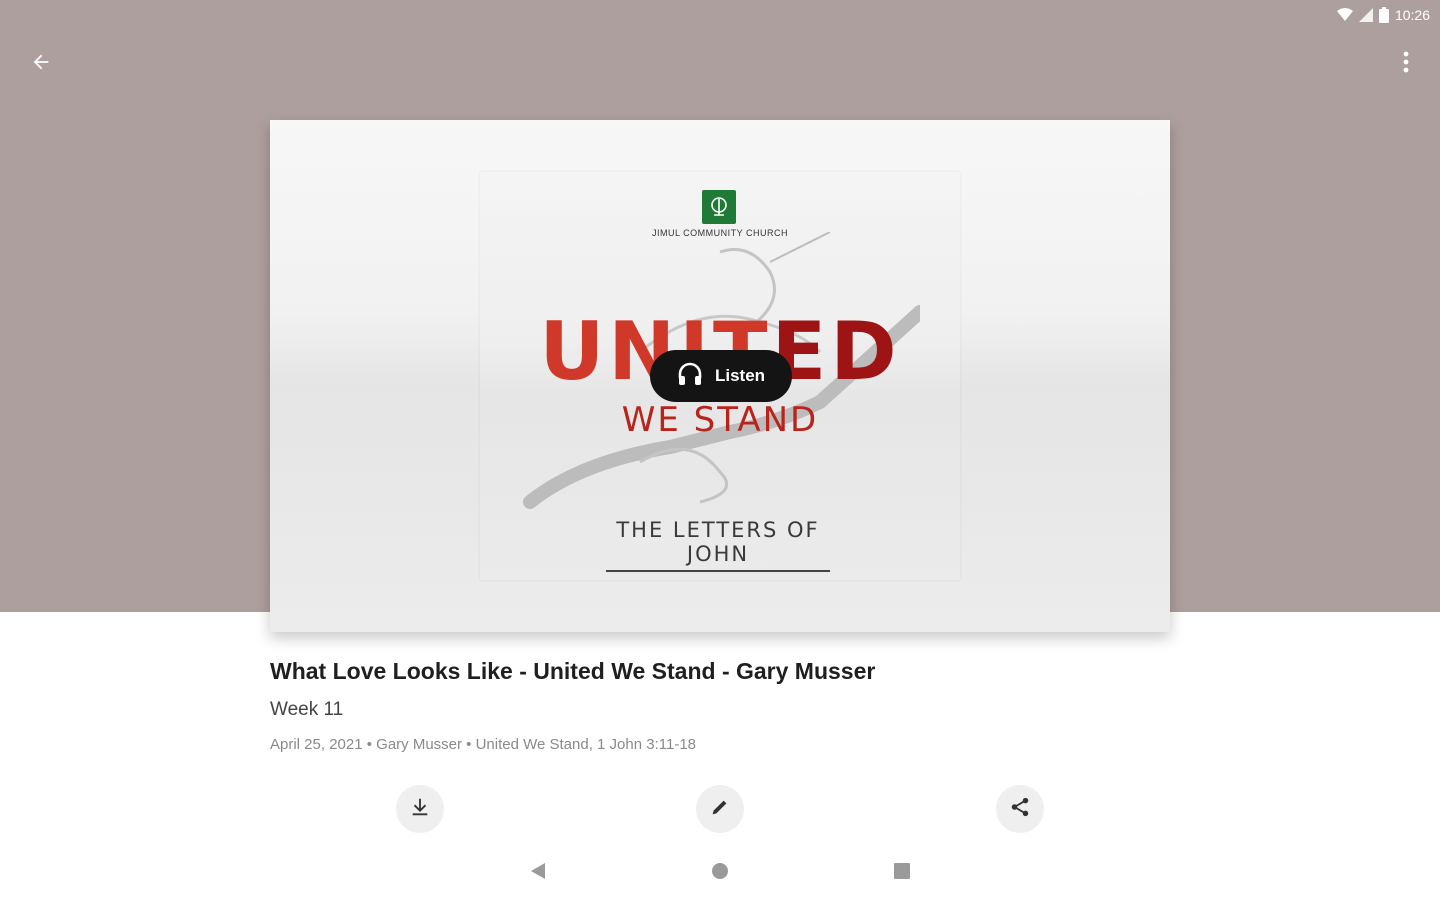 Image resolution: width=1440 pixels, height=900 pixels. What do you see at coordinates (307, 709) in the screenshot?
I see `sermon-subtitle: Week 11` at bounding box center [307, 709].